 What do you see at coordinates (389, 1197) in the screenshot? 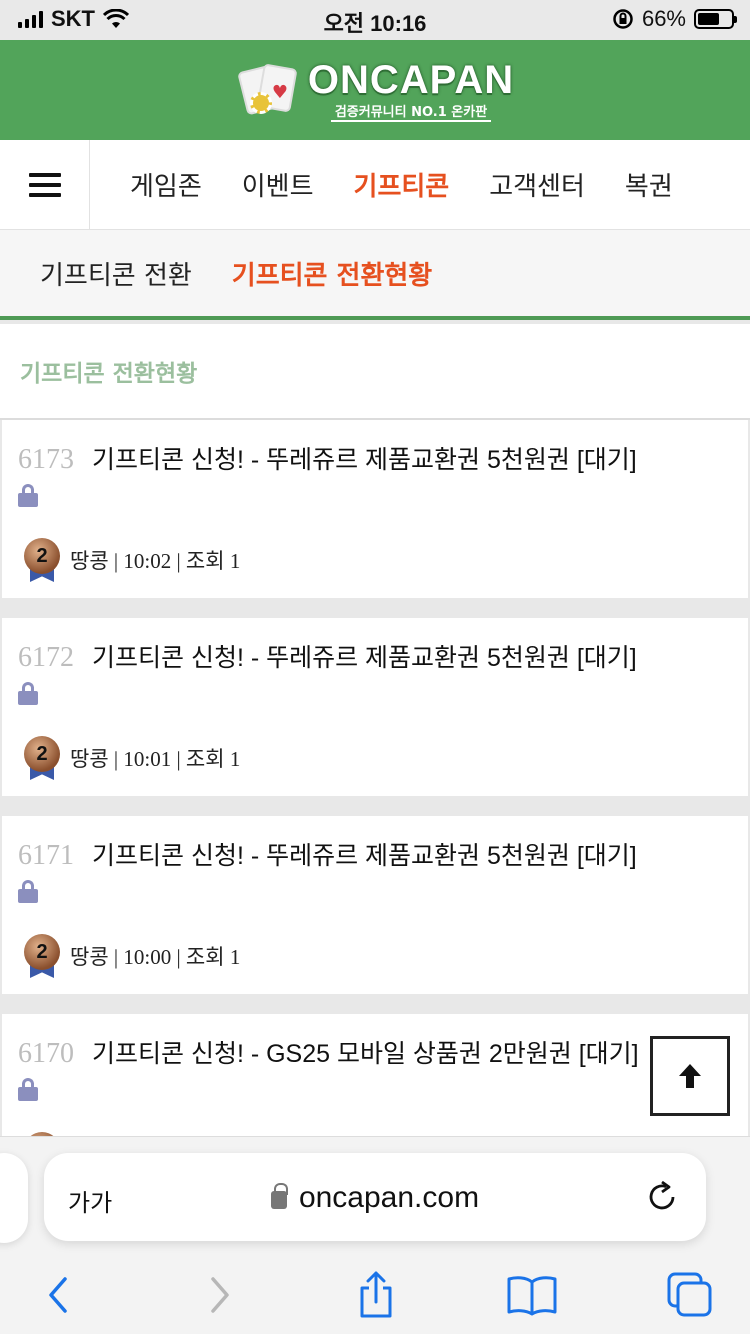
I see `url-text: oncapan.com` at bounding box center [389, 1197].